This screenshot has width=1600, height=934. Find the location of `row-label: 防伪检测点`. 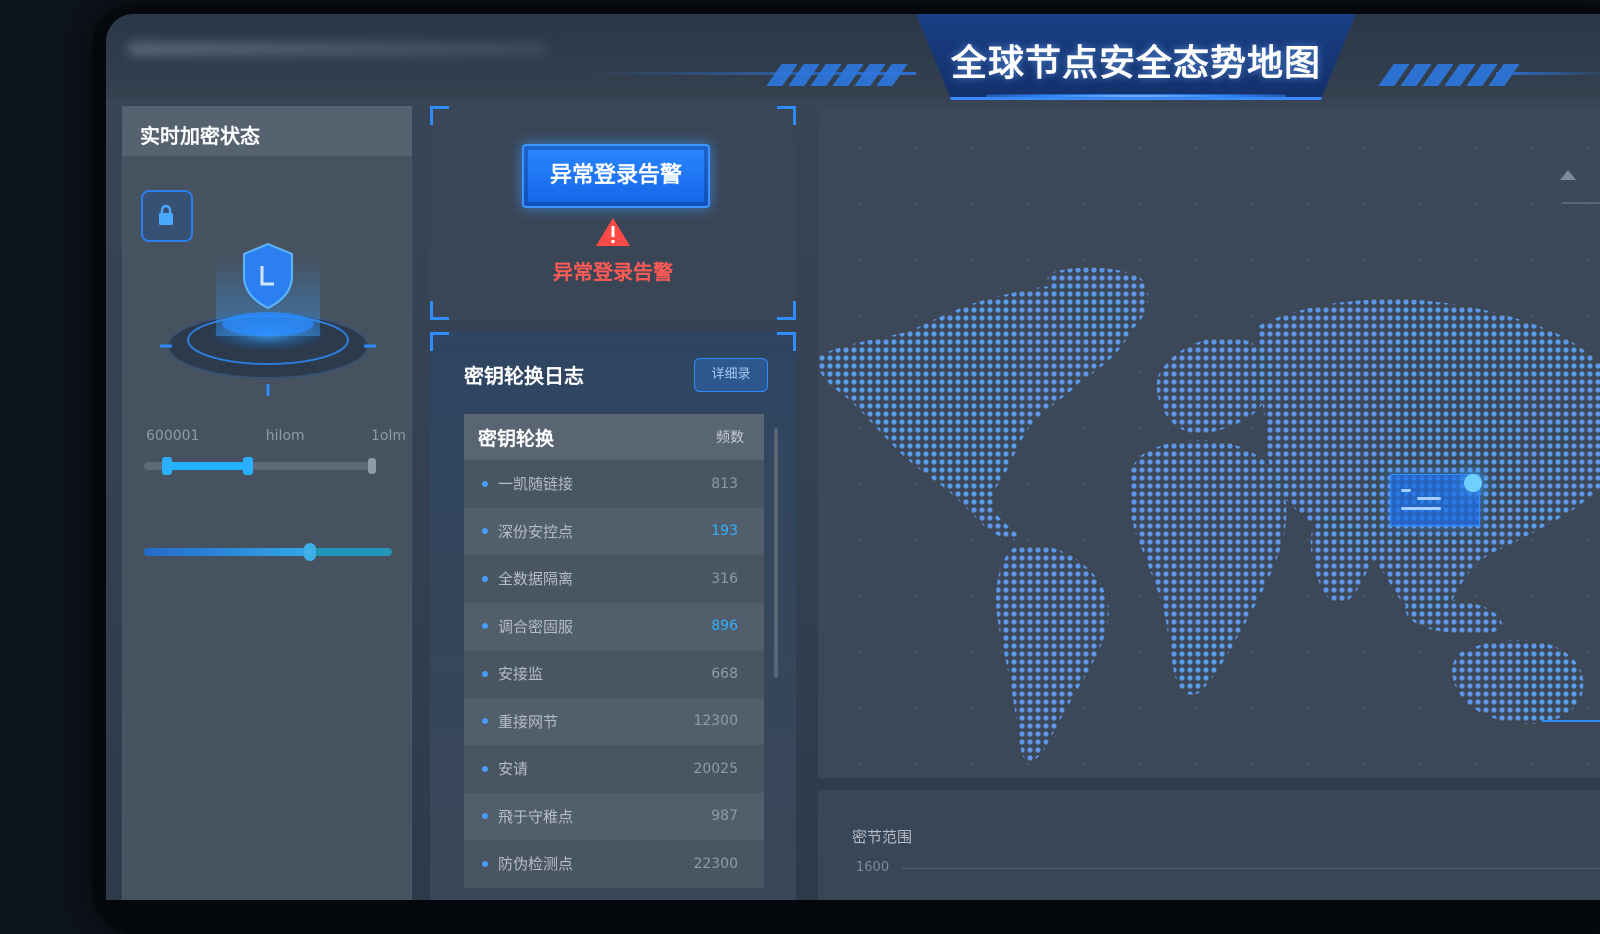

row-label: 防伪检测点 is located at coordinates (527, 863).